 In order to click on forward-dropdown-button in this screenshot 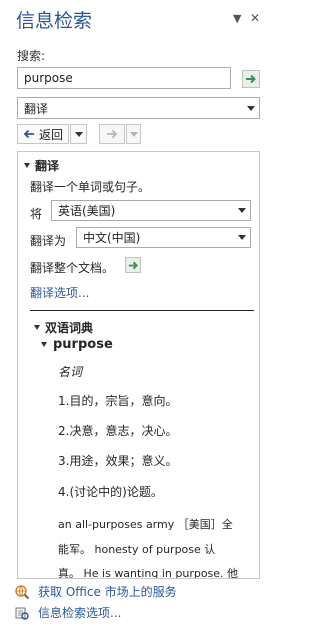, I will do `click(133, 134)`.